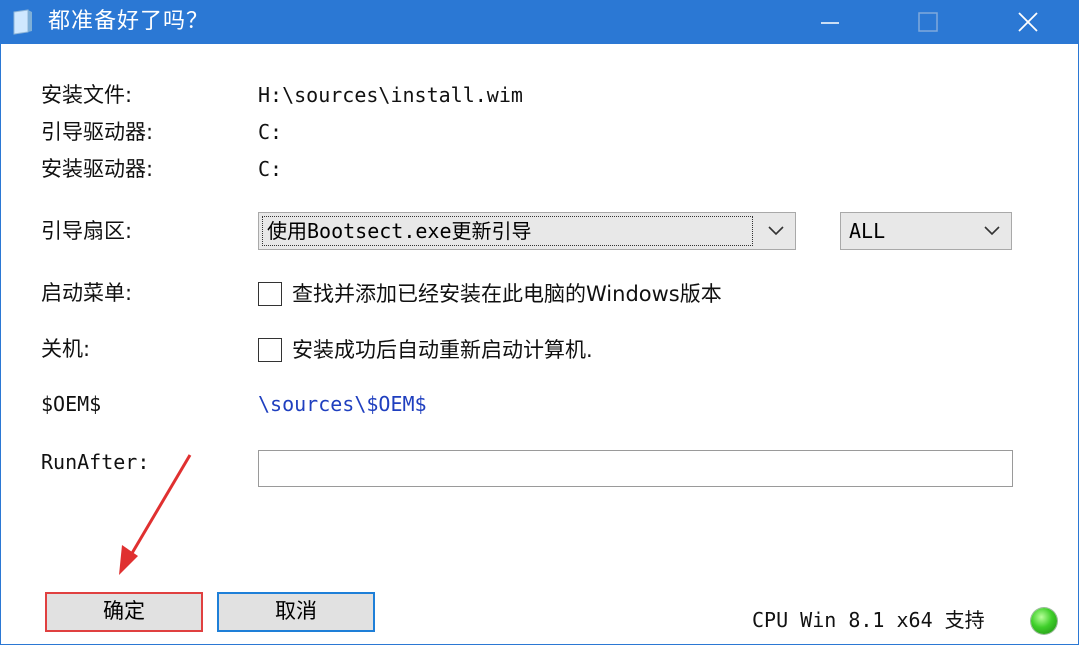 Image resolution: width=1079 pixels, height=646 pixels. Describe the element at coordinates (270, 132) in the screenshot. I see `boot-drive-value: C:` at that location.